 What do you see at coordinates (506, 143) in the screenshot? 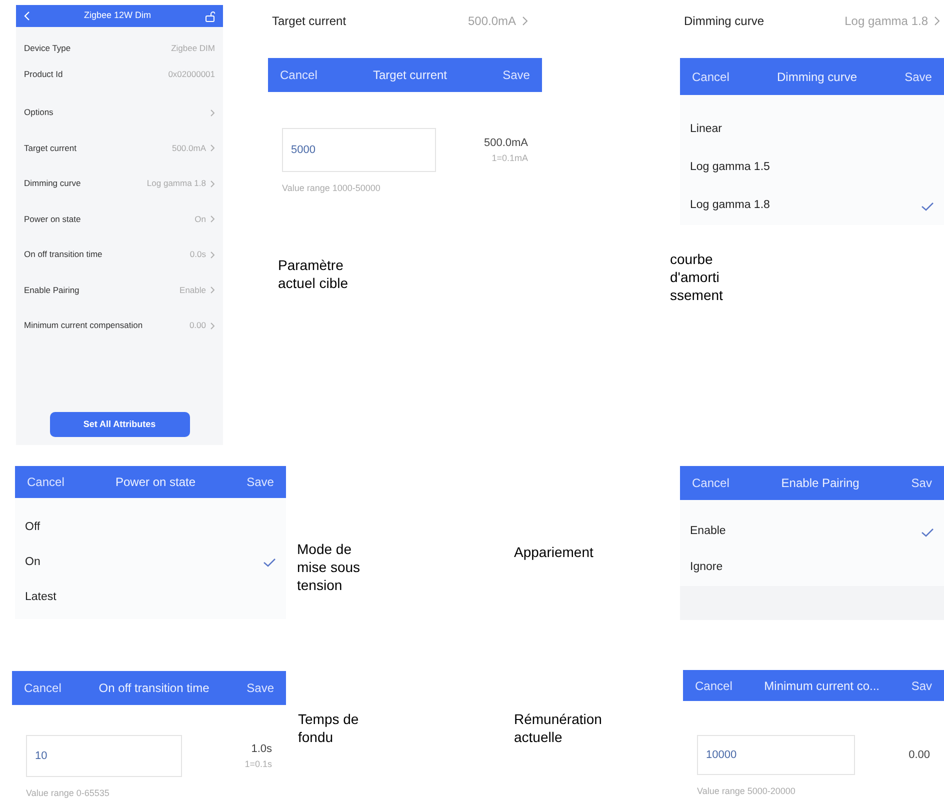
I see `value-reading: 500.0mA` at bounding box center [506, 143].